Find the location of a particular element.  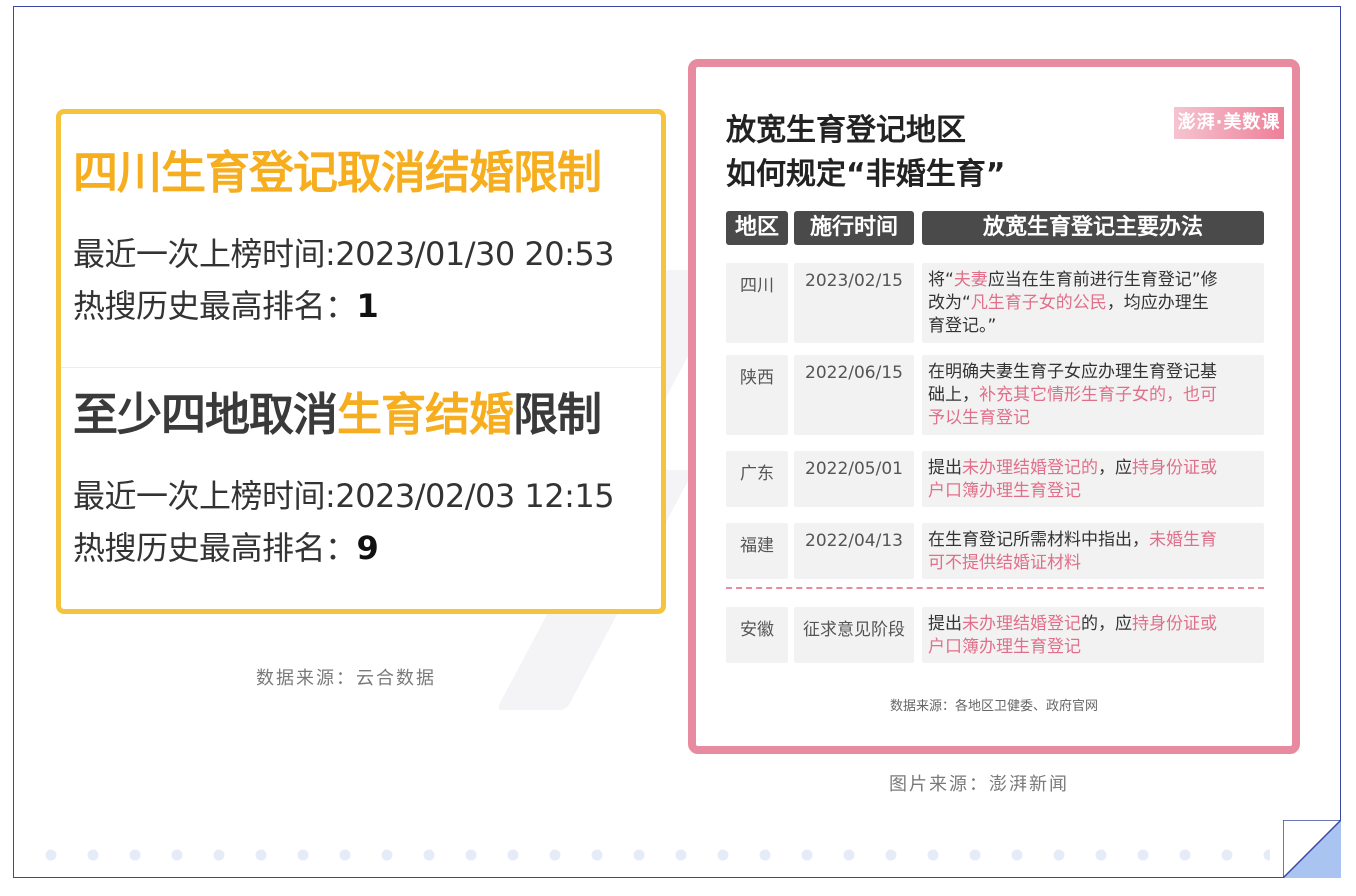

divider is located at coordinates (361, 367).